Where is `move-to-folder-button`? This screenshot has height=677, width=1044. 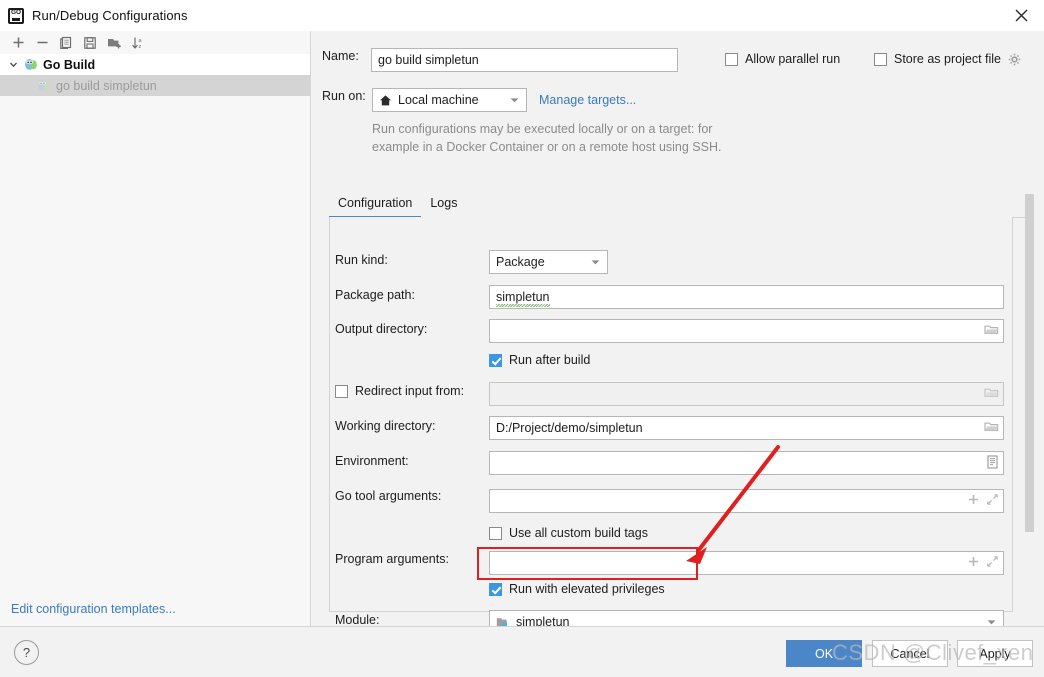
move-to-folder-button is located at coordinates (114, 43).